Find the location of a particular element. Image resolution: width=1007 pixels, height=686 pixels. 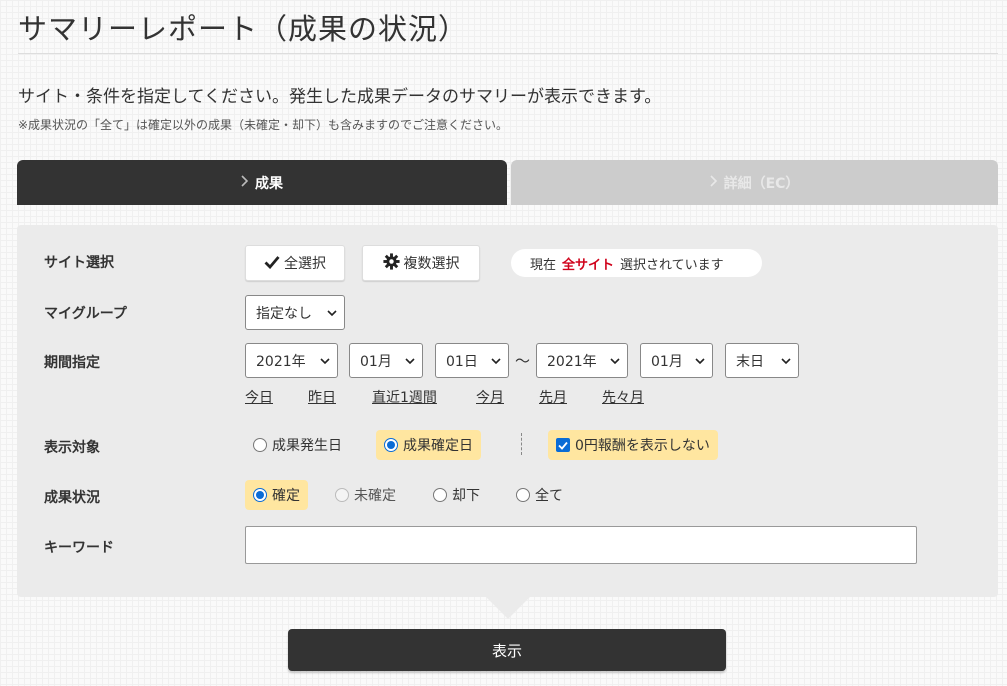

option-label: 却下 is located at coordinates (466, 496).